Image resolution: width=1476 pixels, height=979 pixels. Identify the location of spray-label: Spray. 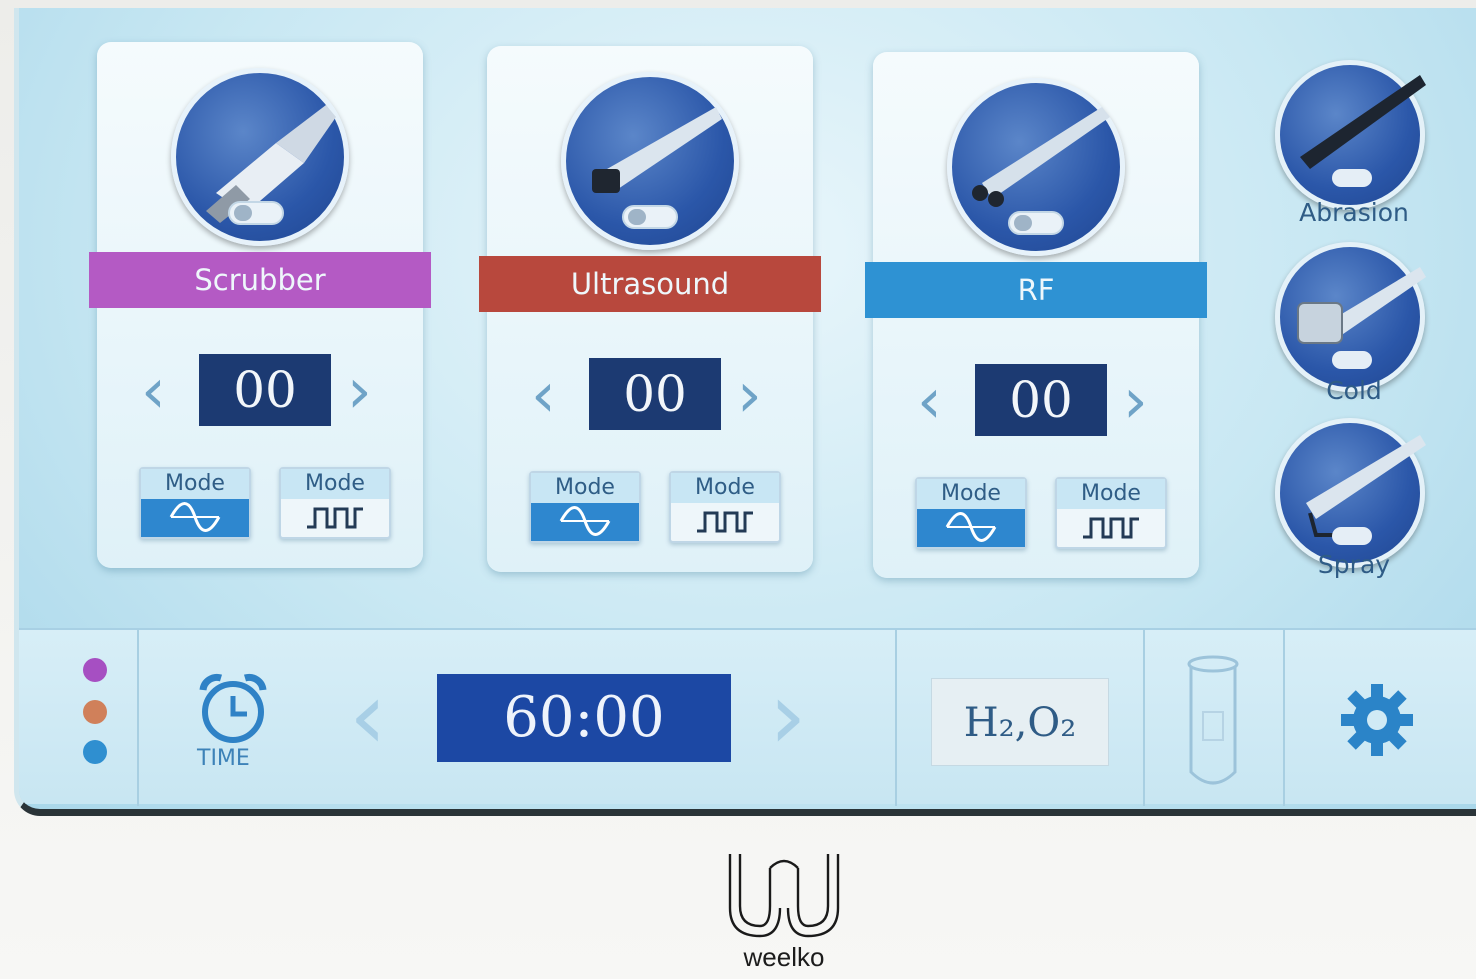
(1354, 564).